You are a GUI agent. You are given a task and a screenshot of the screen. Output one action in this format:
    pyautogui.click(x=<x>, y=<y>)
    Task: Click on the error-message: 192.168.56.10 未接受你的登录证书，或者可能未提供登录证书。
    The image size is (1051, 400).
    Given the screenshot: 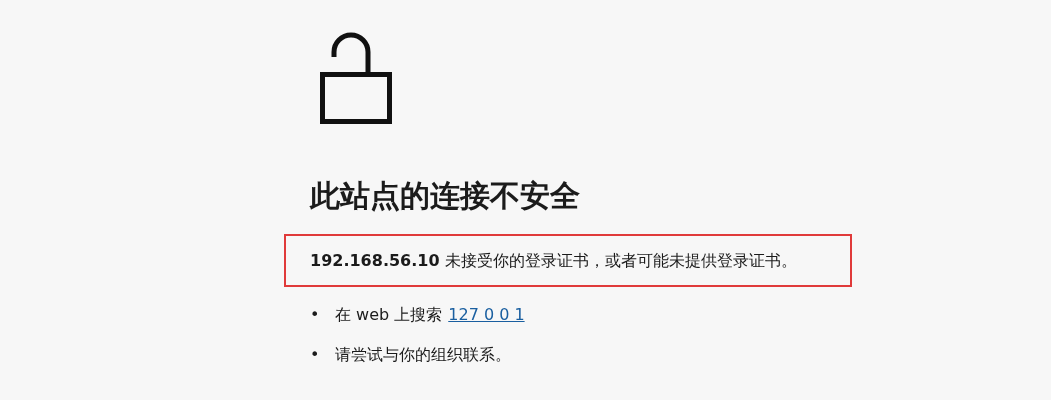 What is the action you would take?
    pyautogui.click(x=553, y=260)
    